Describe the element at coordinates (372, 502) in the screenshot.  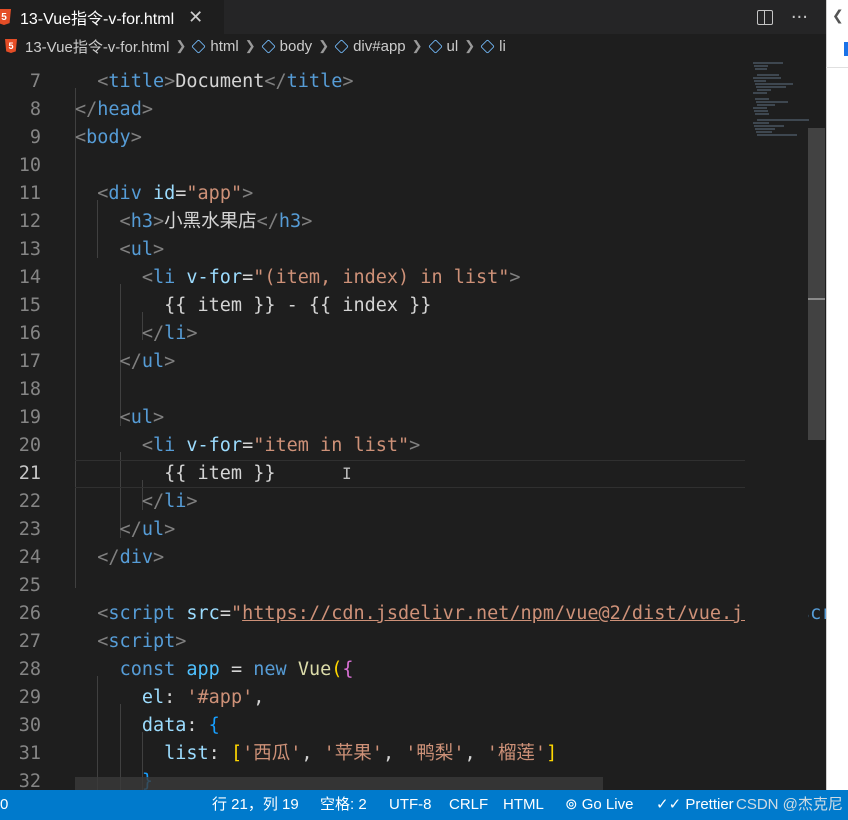
I see `code-line: 22 </li>` at that location.